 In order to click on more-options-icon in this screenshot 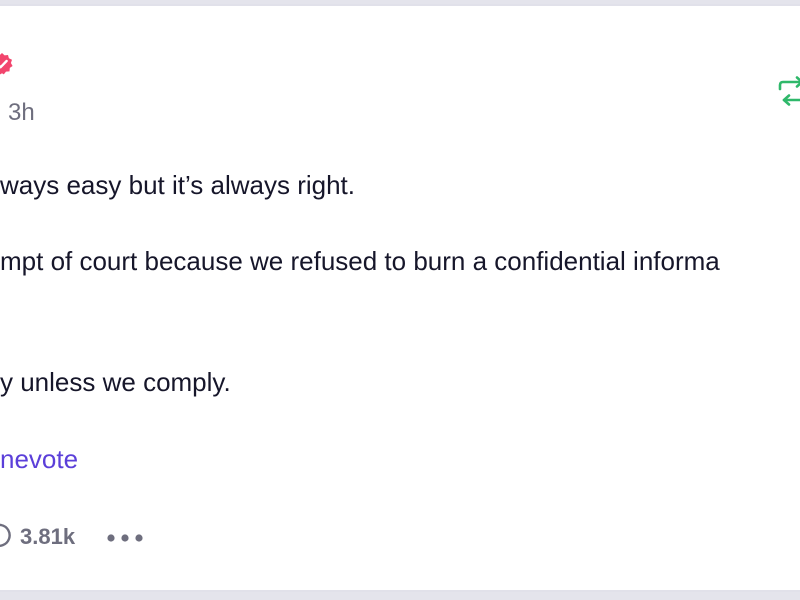, I will do `click(125, 538)`.